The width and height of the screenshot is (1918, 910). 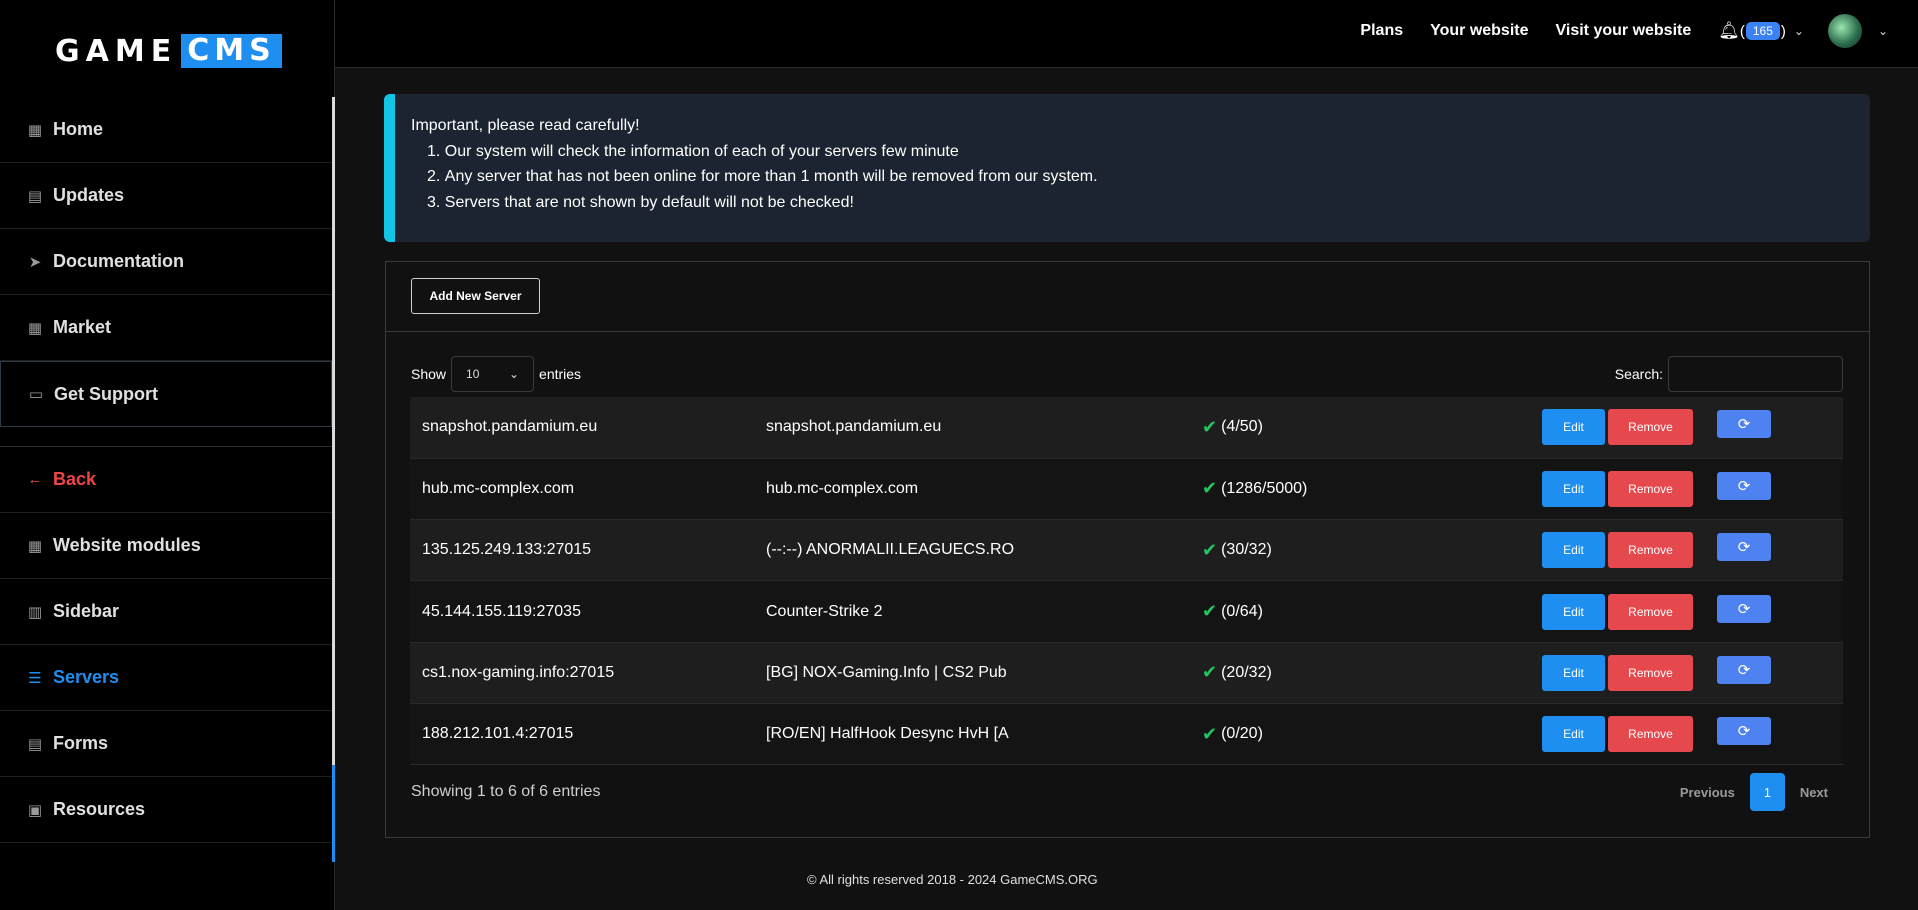 I want to click on sidebar-scroll-track, so click(x=333, y=479).